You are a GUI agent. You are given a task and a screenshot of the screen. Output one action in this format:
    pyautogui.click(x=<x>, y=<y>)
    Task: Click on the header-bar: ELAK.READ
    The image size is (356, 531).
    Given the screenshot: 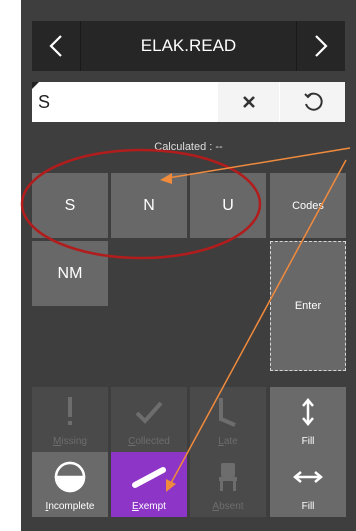 What is the action you would take?
    pyautogui.click(x=188, y=46)
    